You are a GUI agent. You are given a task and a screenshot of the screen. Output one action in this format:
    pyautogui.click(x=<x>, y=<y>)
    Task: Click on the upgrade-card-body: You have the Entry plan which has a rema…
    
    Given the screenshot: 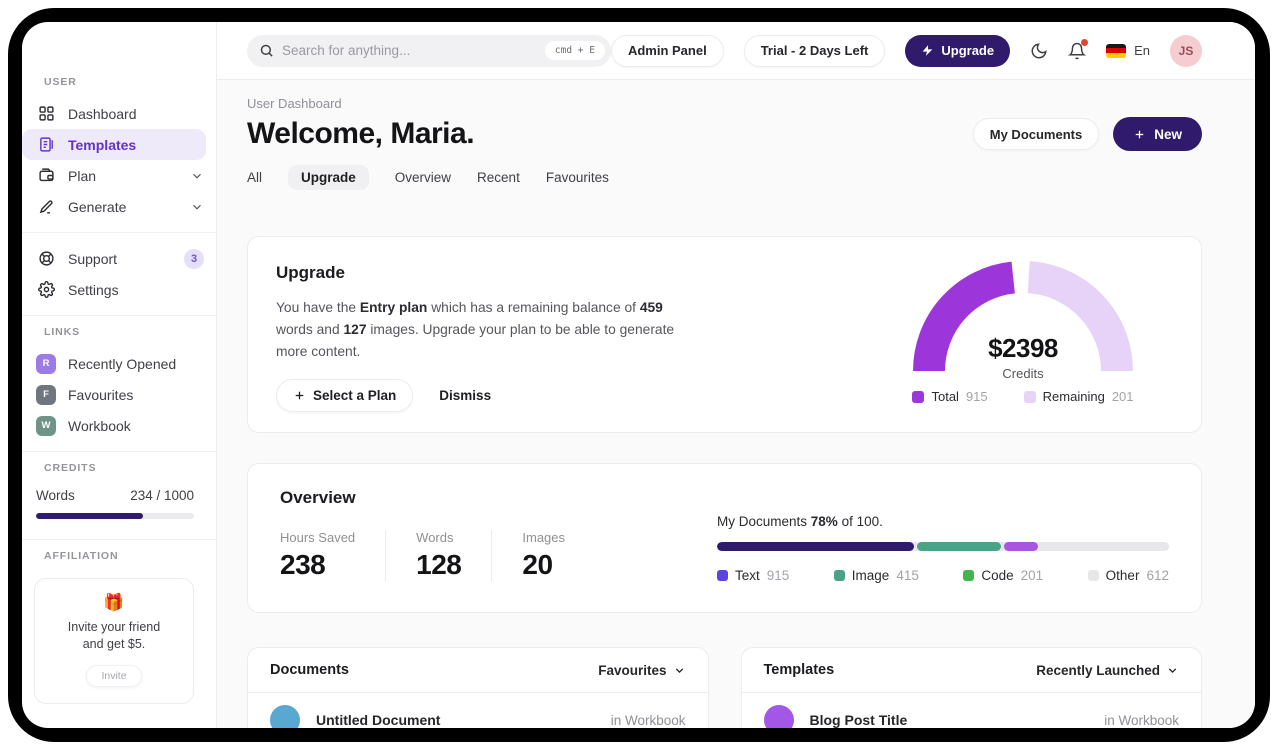 What is the action you would take?
    pyautogui.click(x=481, y=330)
    